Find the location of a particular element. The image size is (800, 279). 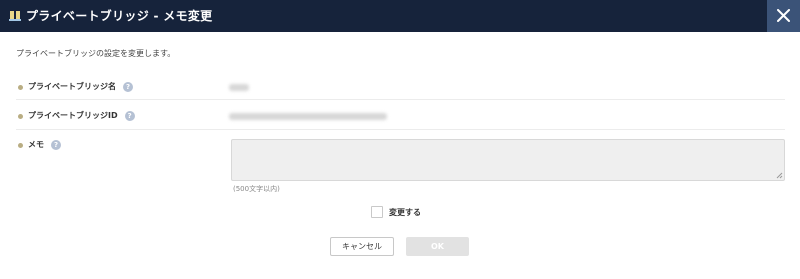

dialog-title: プライベートブリッジ - メモ変更 is located at coordinates (119, 16).